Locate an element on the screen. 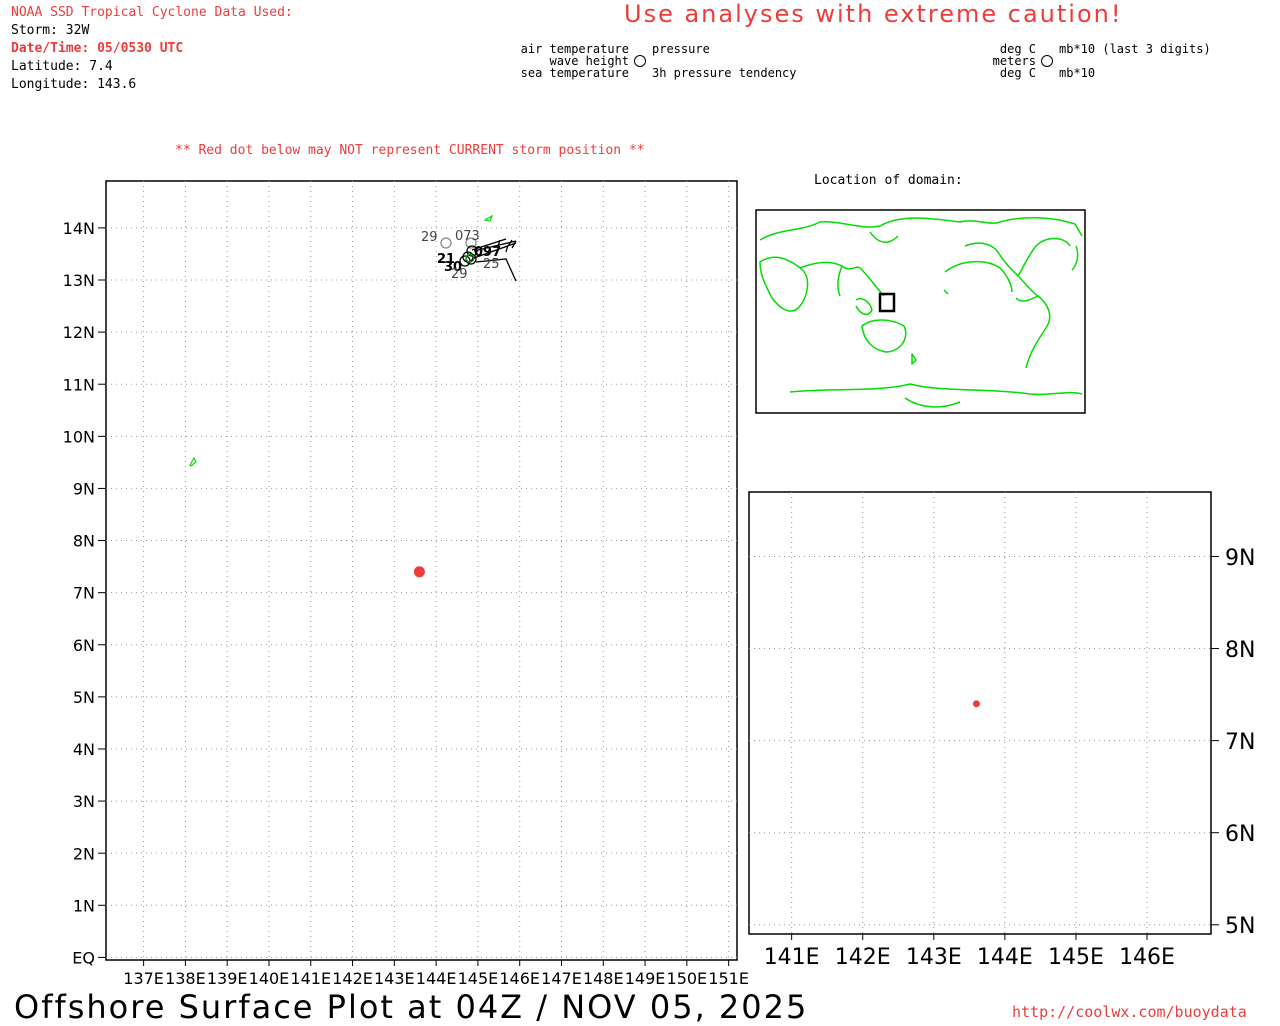 The width and height of the screenshot is (1280, 1026). x-tick-label: 138E is located at coordinates (185, 978).